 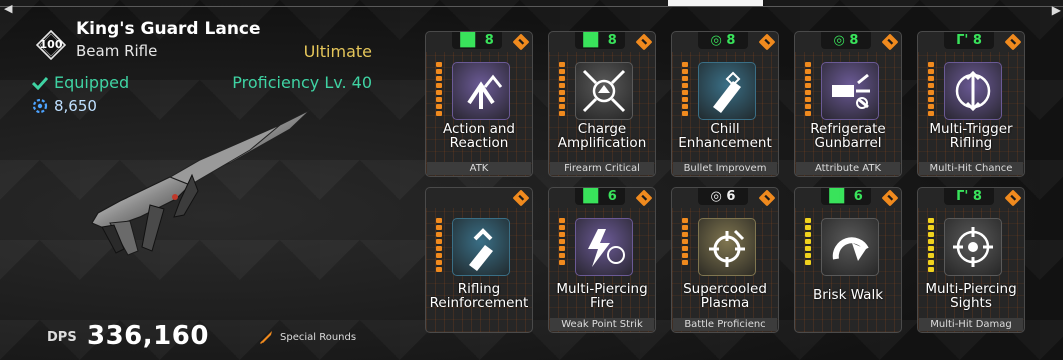 I want to click on module-card: Rifling Reinforcement, so click(x=479, y=260).